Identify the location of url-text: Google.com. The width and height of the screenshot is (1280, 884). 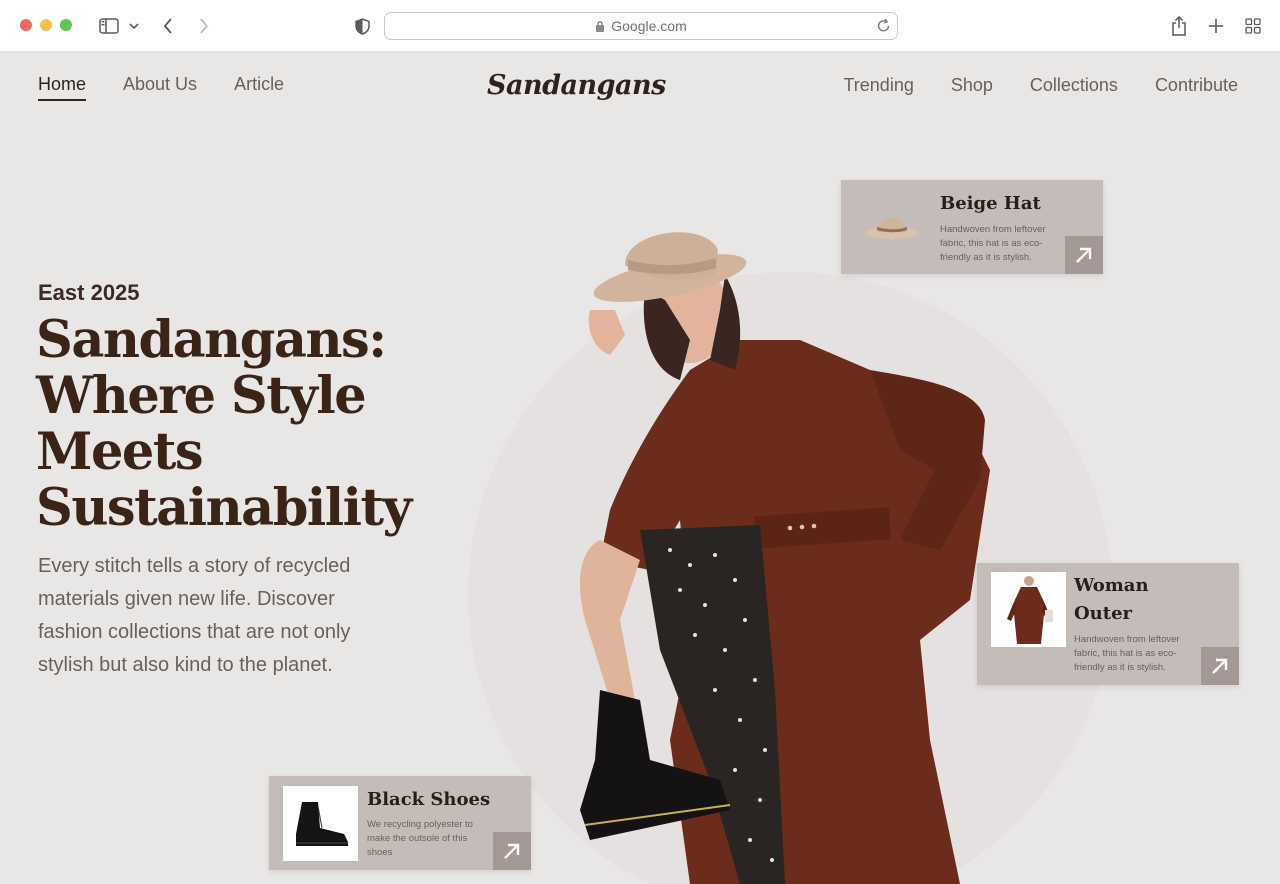
(649, 26).